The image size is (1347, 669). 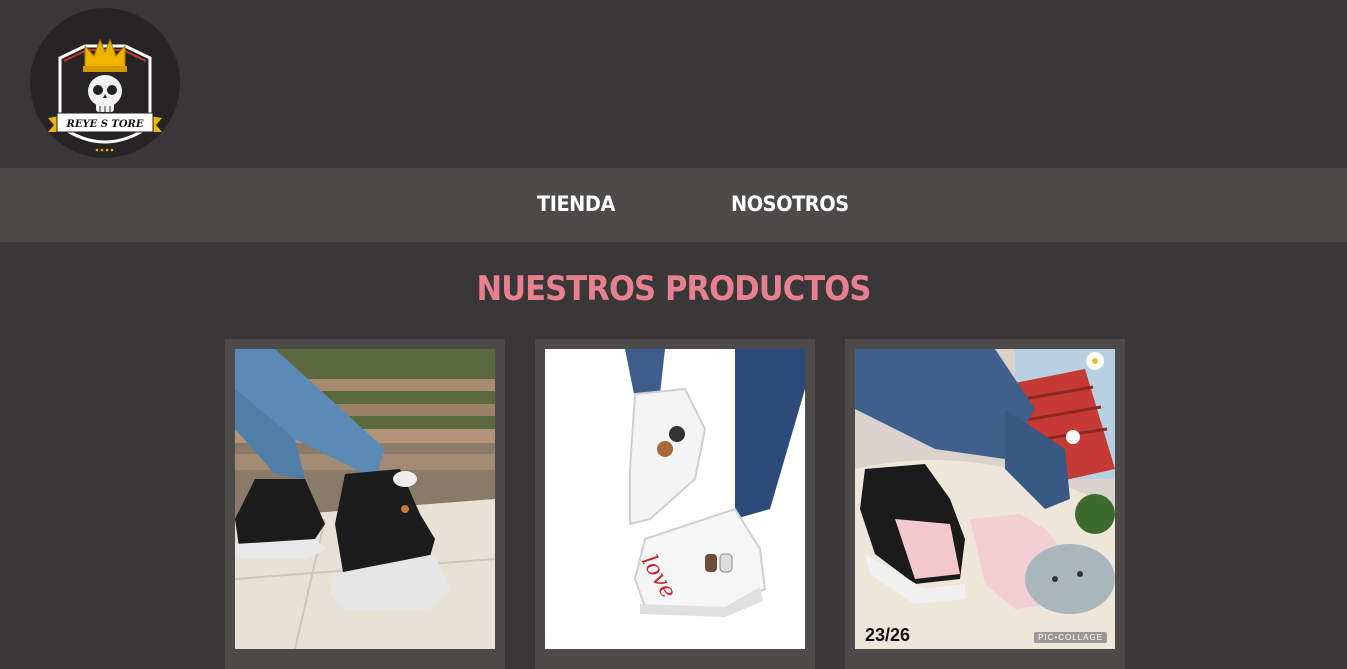 What do you see at coordinates (365, 499) in the screenshot?
I see `product-image` at bounding box center [365, 499].